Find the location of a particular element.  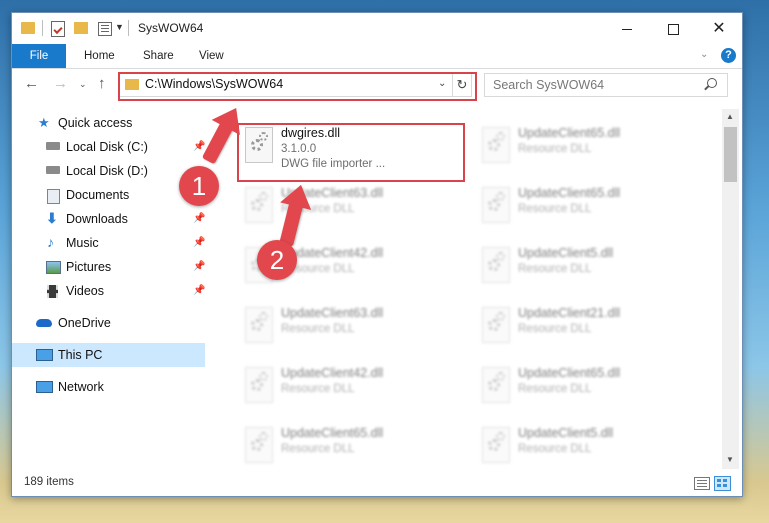

minimize-button is located at coordinates (627, 28).